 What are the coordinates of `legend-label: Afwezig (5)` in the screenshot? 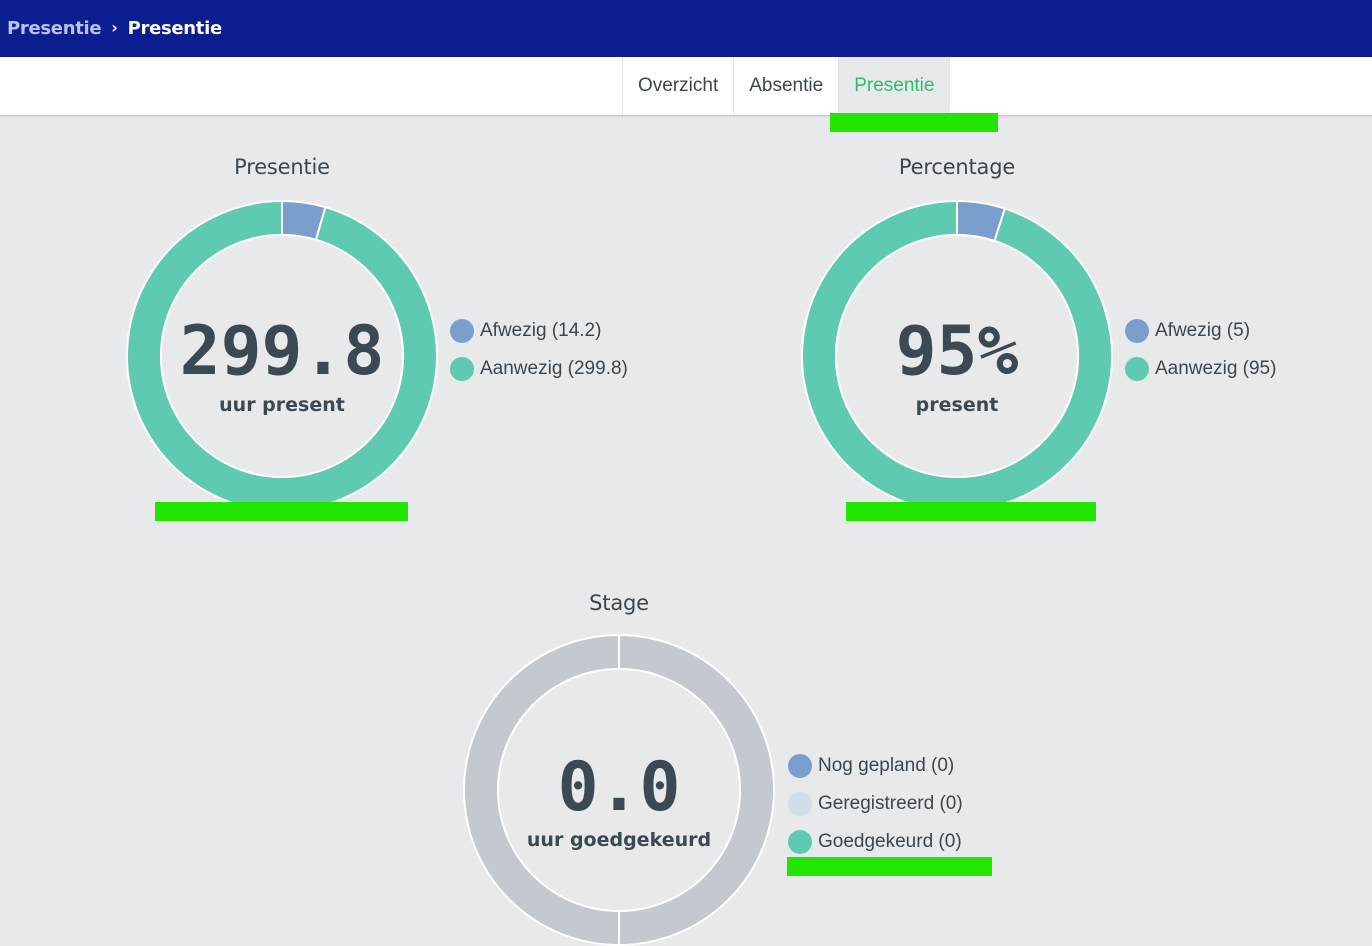 It's located at (1203, 330).